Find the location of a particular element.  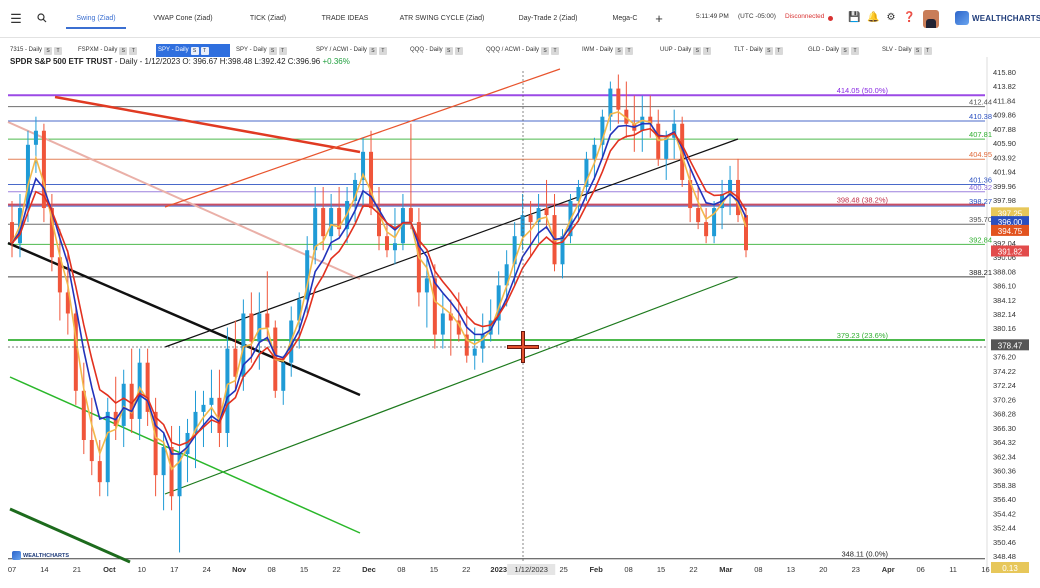

gear-icon: ⚙ is located at coordinates (891, 18).